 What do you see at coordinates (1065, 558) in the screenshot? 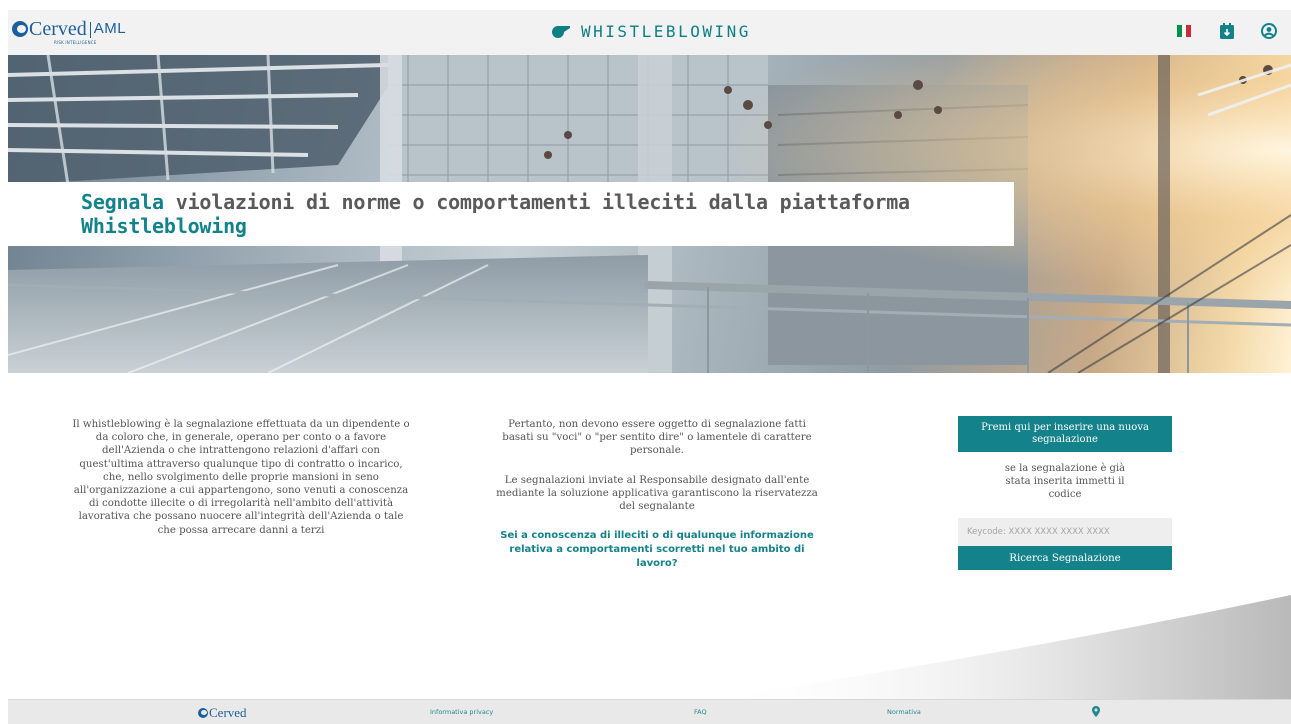
I see `search-report-button: Ricerca Segnalazione` at bounding box center [1065, 558].